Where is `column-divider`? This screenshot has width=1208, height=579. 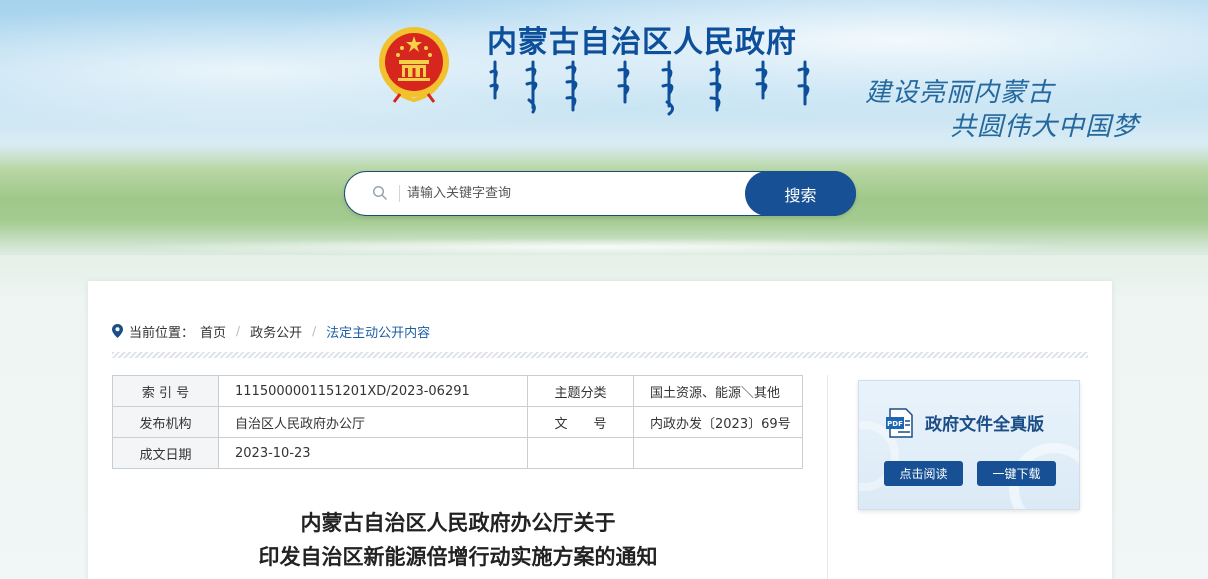
column-divider is located at coordinates (827, 477).